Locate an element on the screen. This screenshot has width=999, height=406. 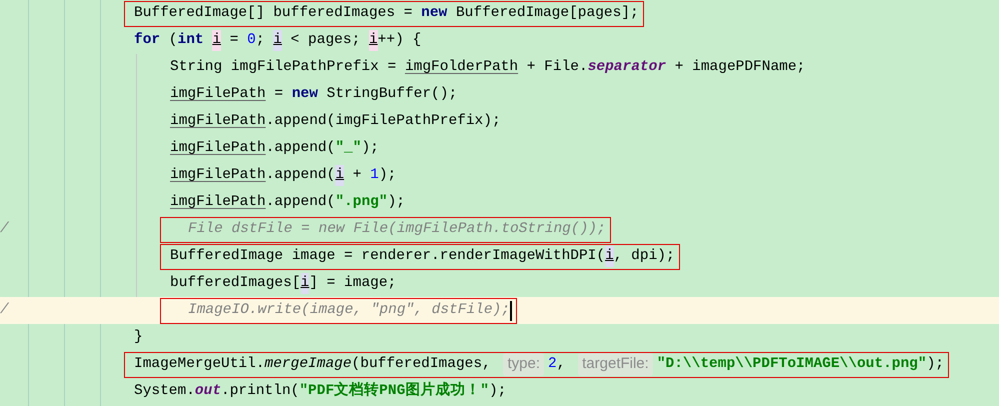
code-text: bufferedImages[ is located at coordinates (235, 283).